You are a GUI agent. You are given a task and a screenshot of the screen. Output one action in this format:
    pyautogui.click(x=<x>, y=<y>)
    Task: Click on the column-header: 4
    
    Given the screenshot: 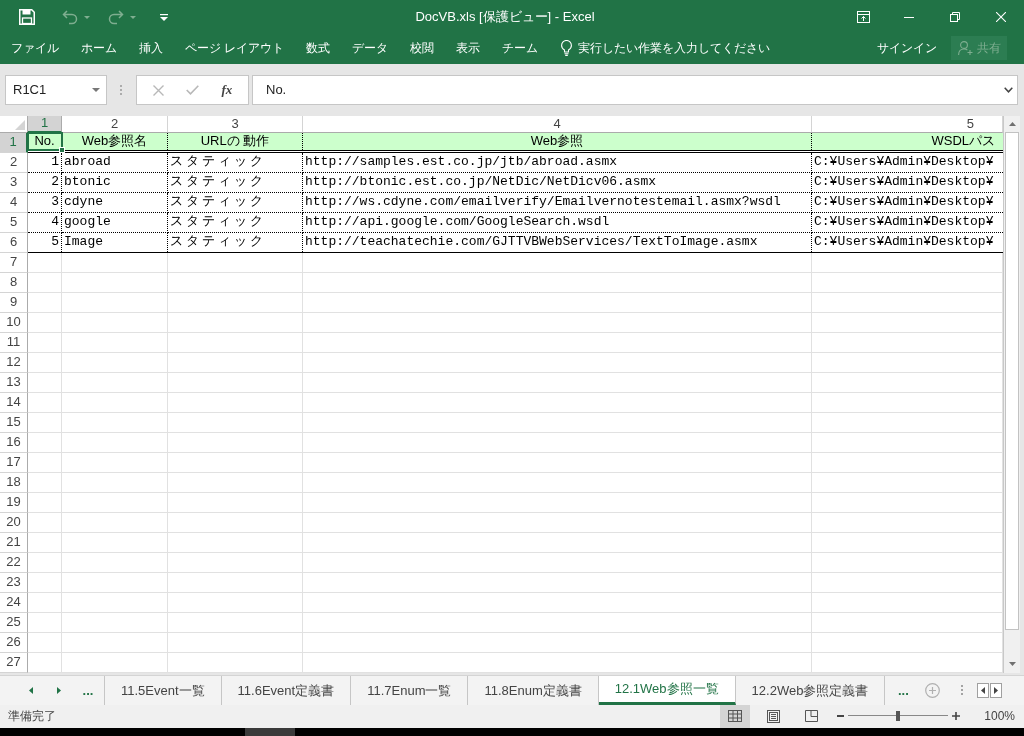 What is the action you would take?
    pyautogui.click(x=557, y=124)
    